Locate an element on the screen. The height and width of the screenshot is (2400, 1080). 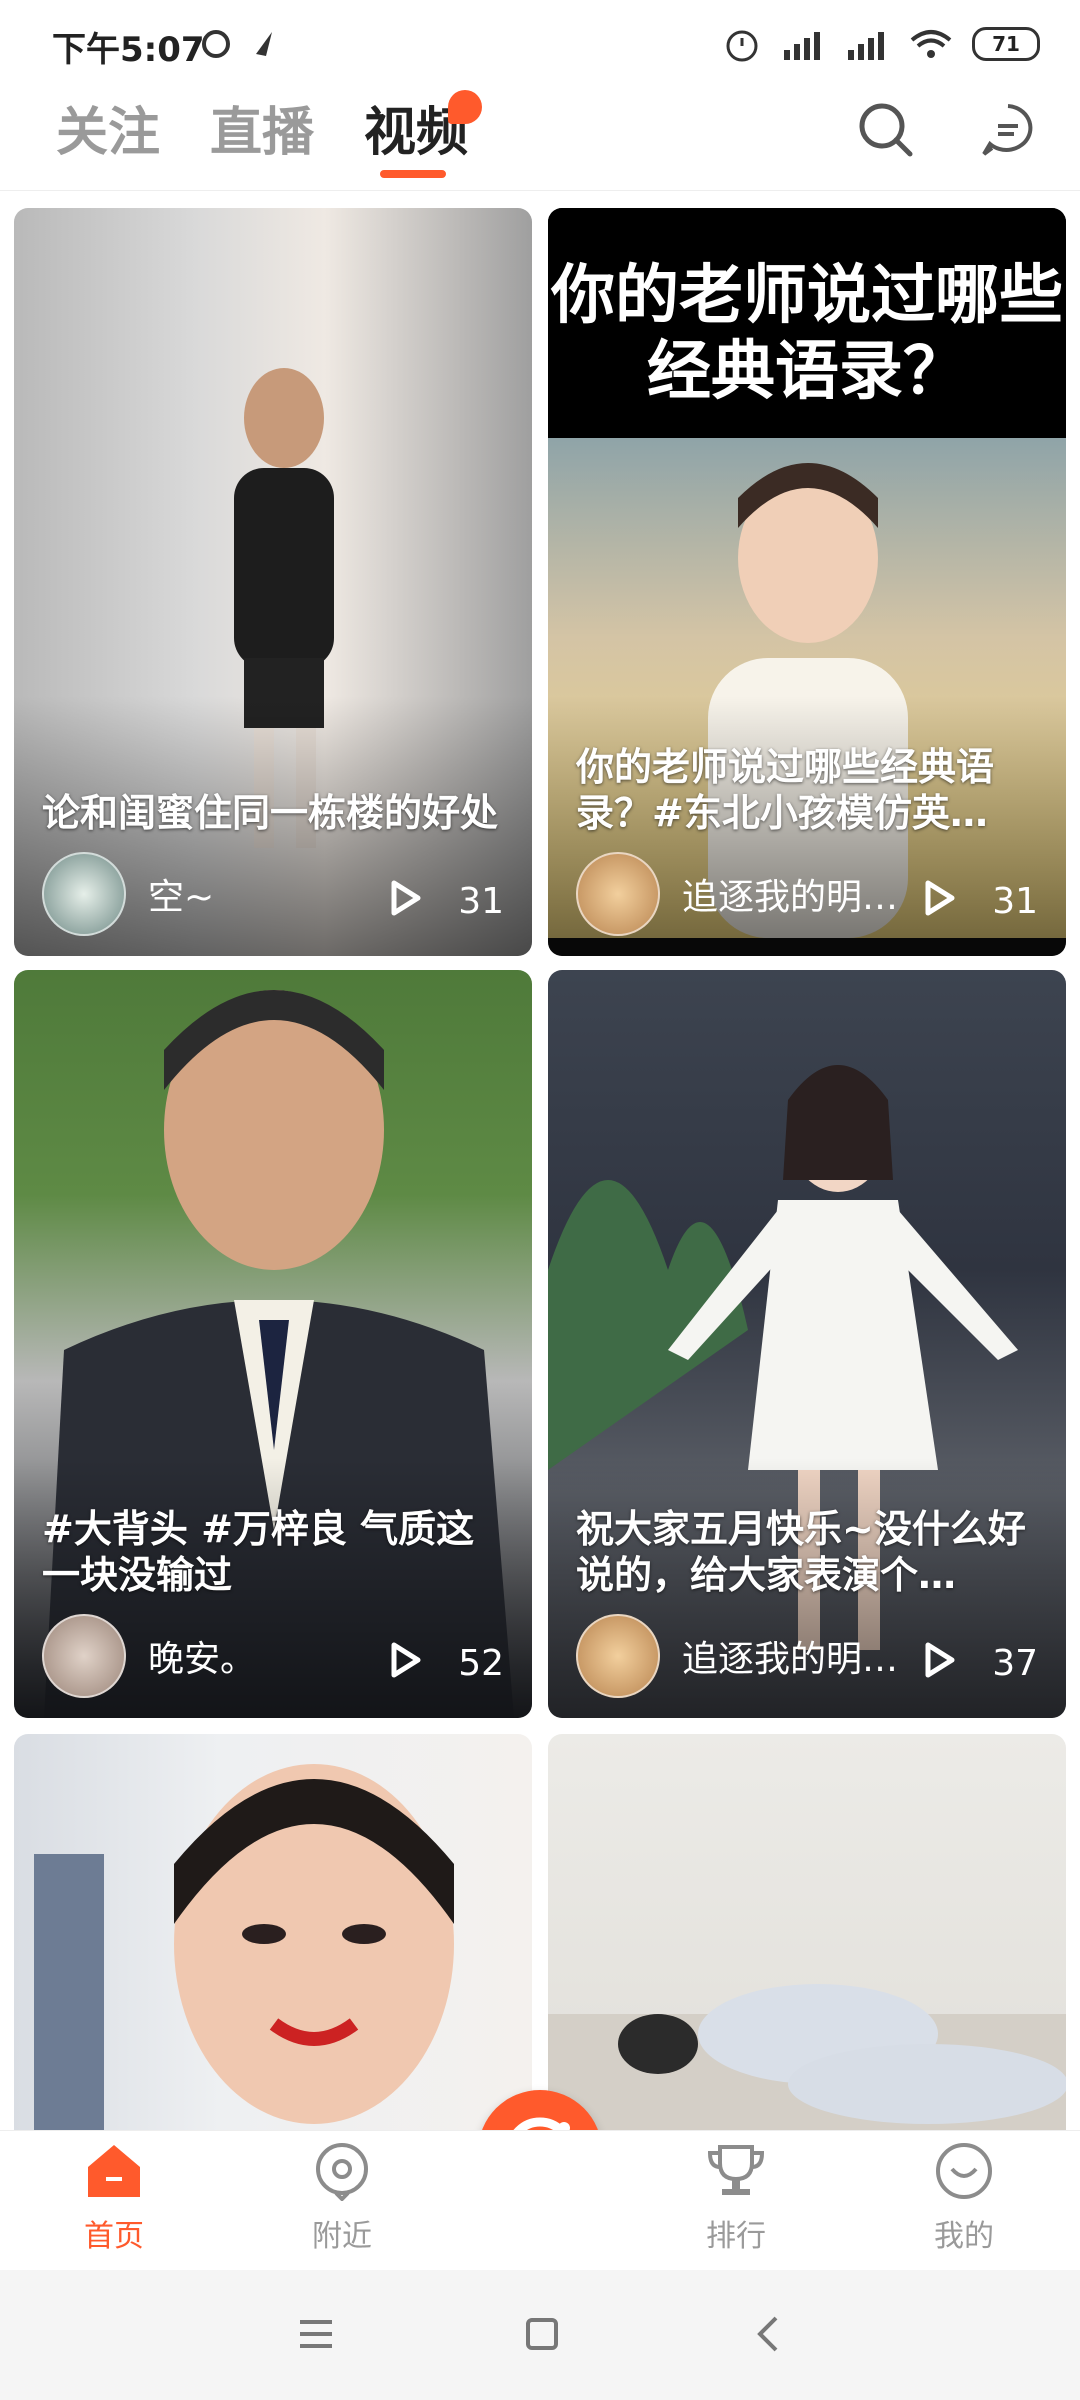
profile-icon is located at coordinates (964, 2171).